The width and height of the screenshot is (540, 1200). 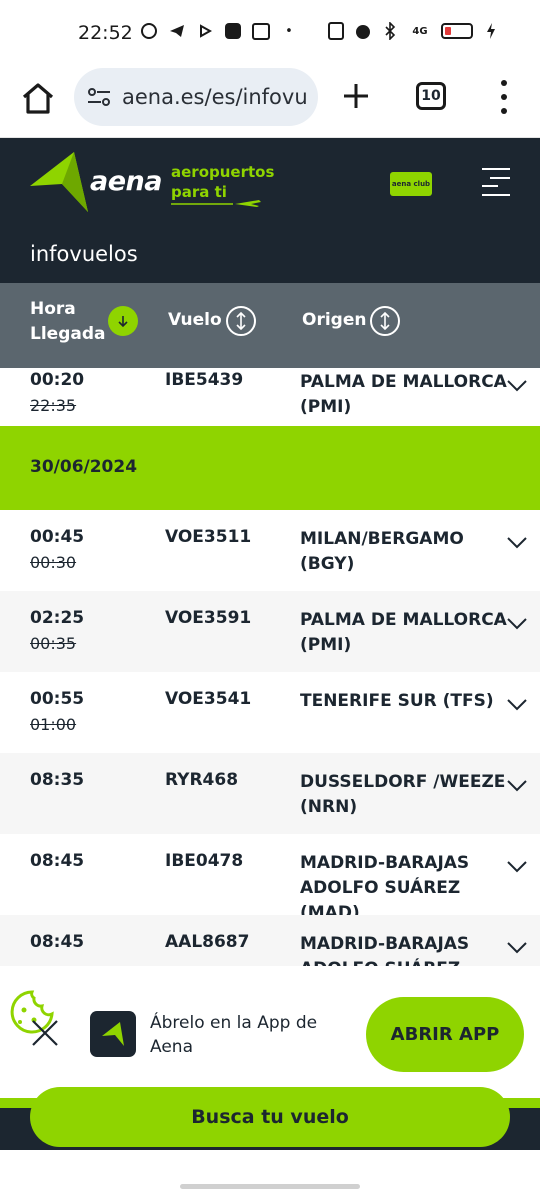 I want to click on origin: MADRID-BARAJAS ADOLFO SUÁREZ (MAD), so click(x=385, y=950).